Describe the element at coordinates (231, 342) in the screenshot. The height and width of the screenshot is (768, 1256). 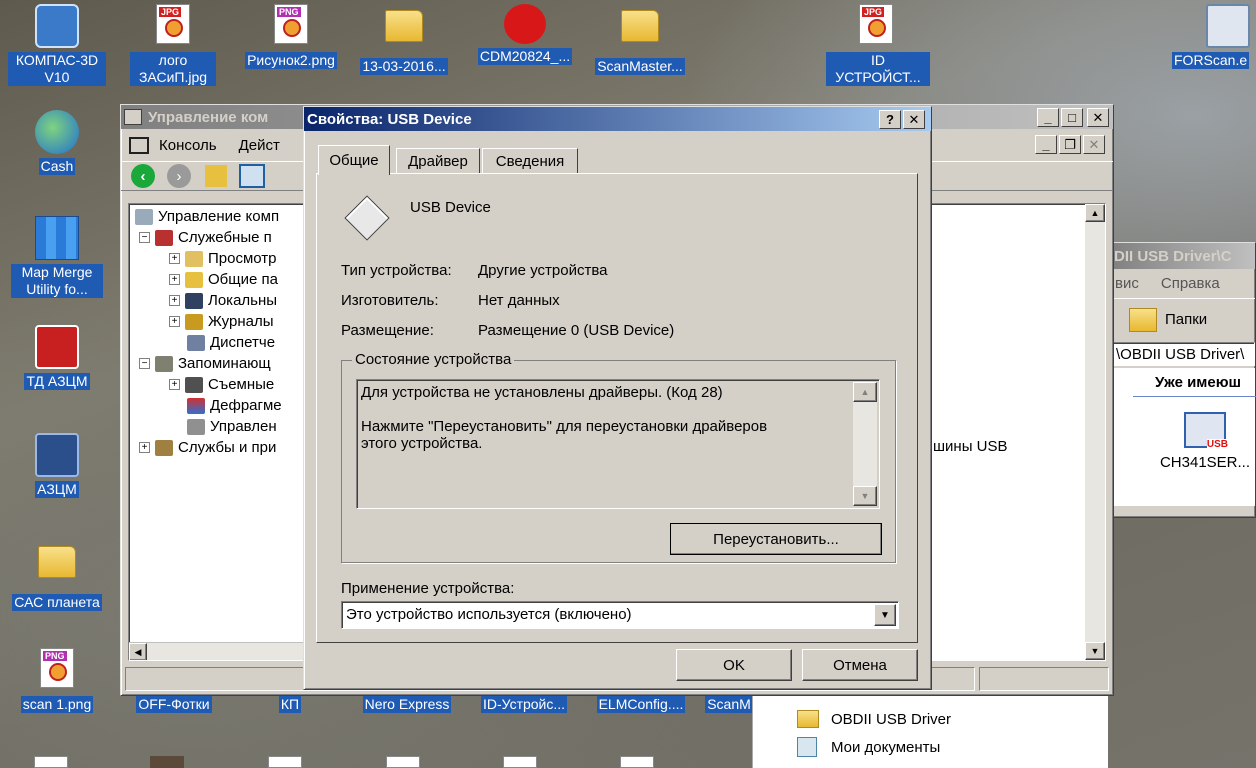
I see `tree-device-manager: Диспетче` at that location.